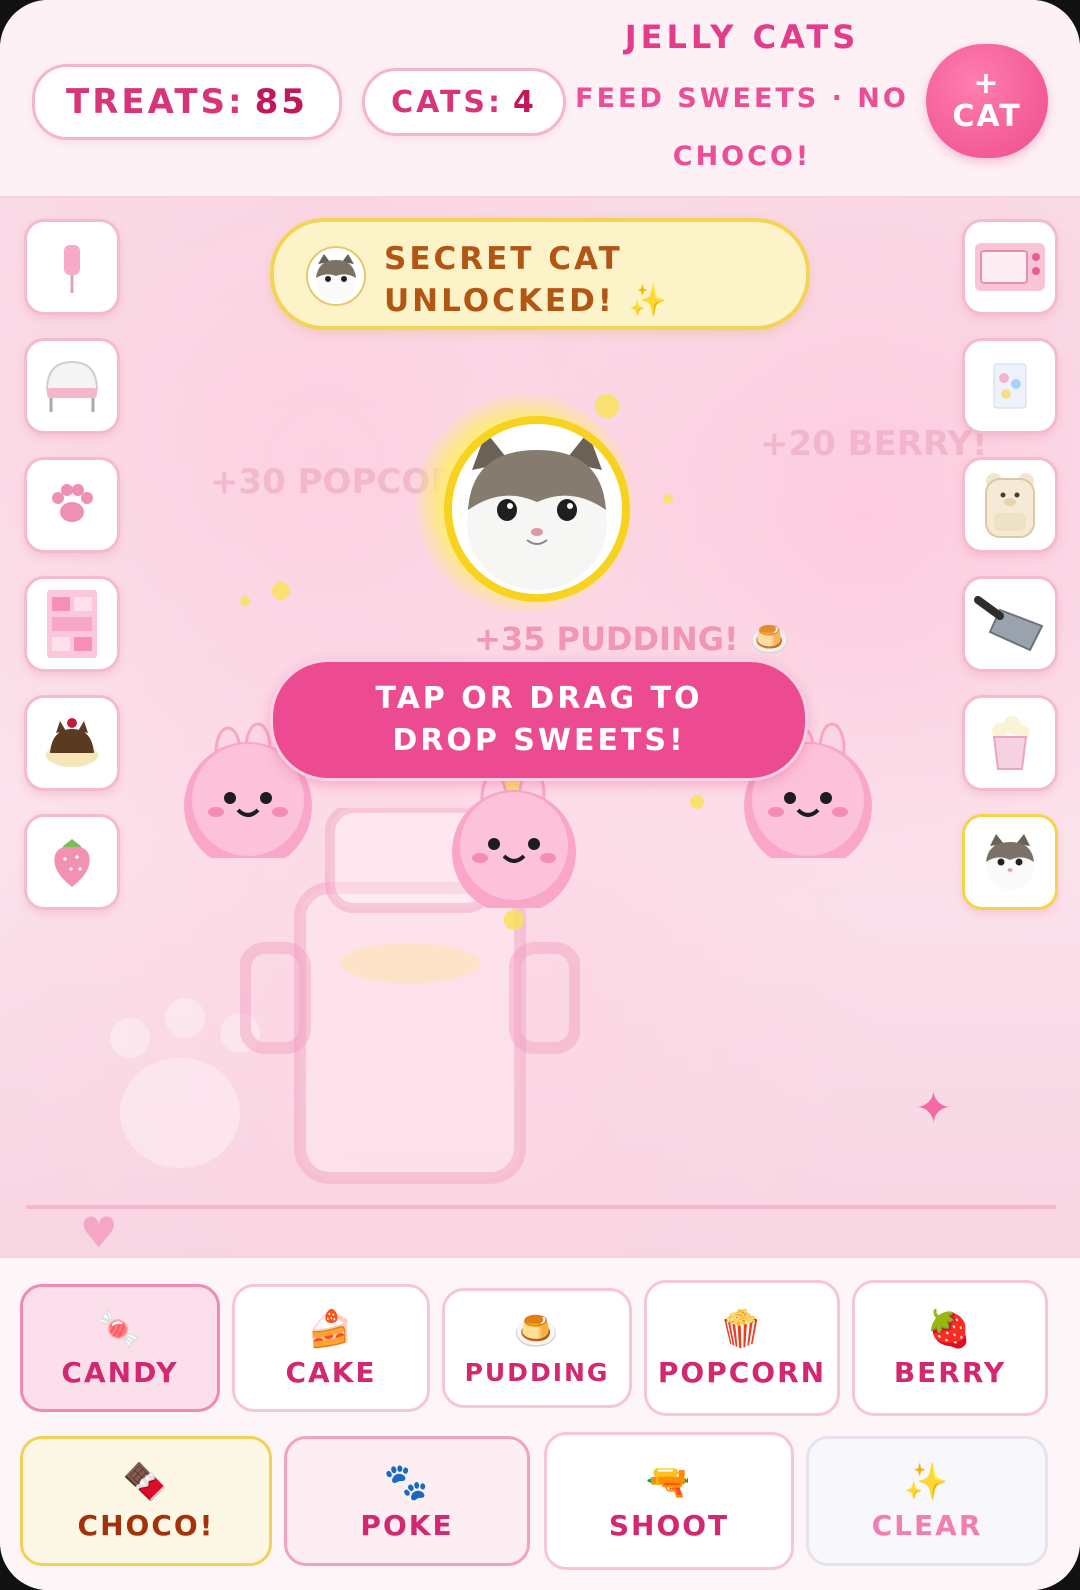  Describe the element at coordinates (155, 102) in the screenshot. I see `treats-label: Treats:` at that location.